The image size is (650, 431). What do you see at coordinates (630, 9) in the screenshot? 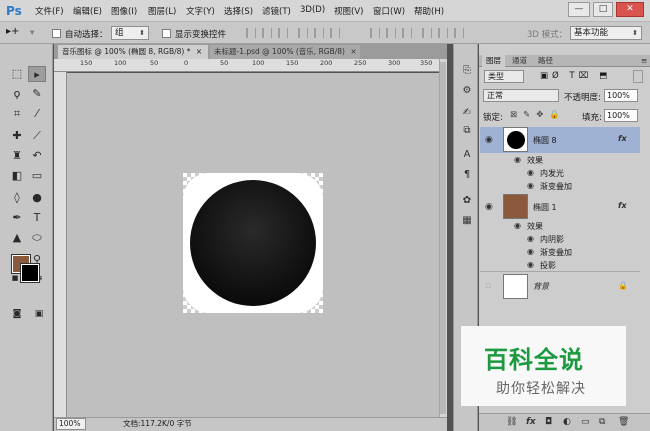
I see `close-button: ✕` at bounding box center [630, 9].